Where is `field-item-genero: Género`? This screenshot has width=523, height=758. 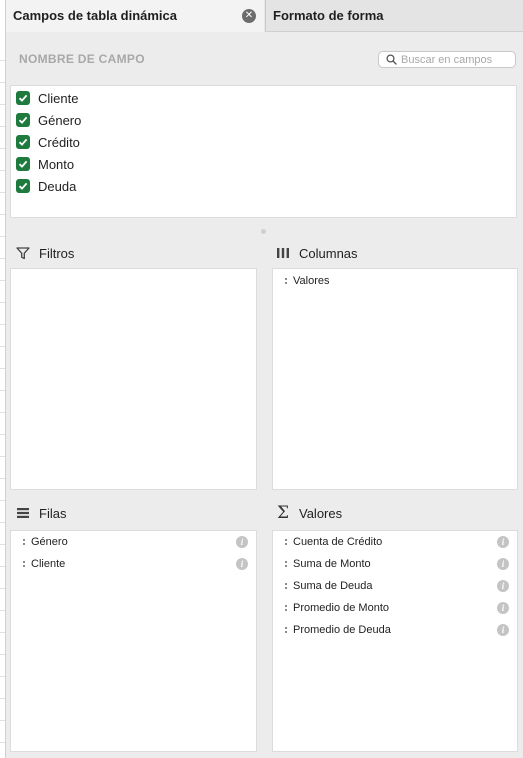
field-item-genero: Género is located at coordinates (48, 120).